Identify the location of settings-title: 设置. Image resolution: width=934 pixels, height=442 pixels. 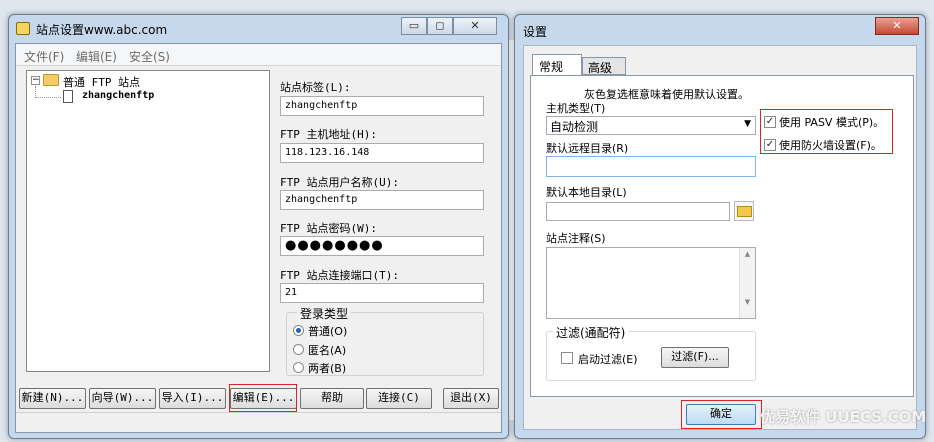
(535, 32).